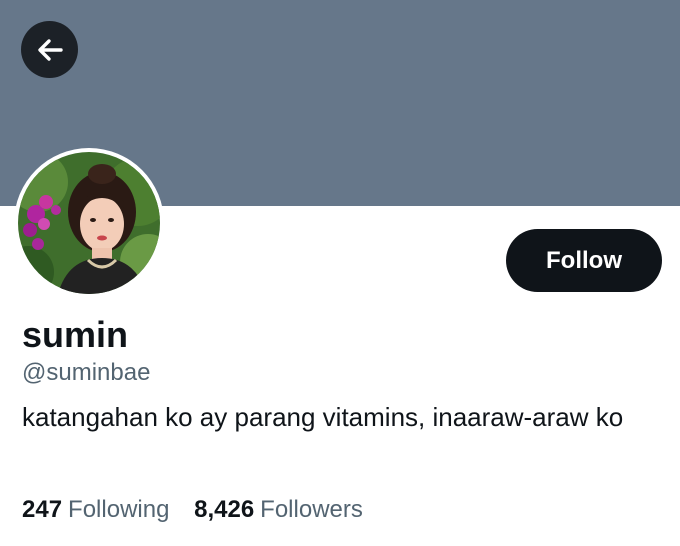 This screenshot has height=546, width=680. Describe the element at coordinates (119, 509) in the screenshot. I see `following-label: Following` at that location.